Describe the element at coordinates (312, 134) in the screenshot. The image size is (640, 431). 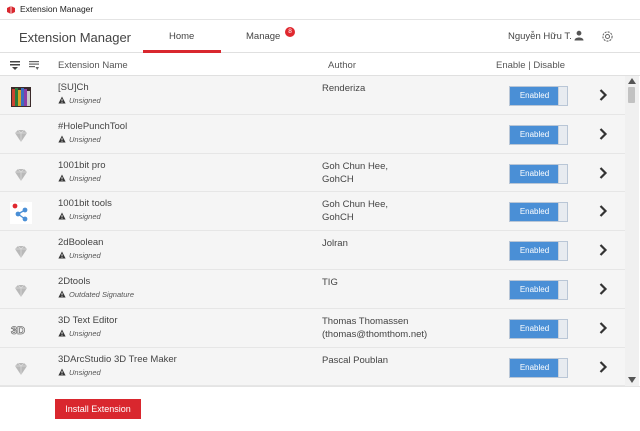
I see `list-item: #HolePunchTool Unsigned Enabled` at that location.